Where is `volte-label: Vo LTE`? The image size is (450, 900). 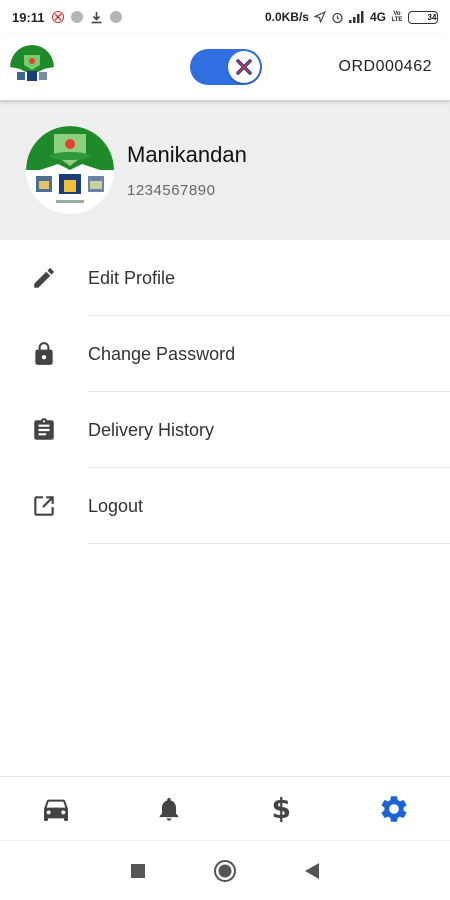 volte-label: Vo LTE is located at coordinates (397, 17).